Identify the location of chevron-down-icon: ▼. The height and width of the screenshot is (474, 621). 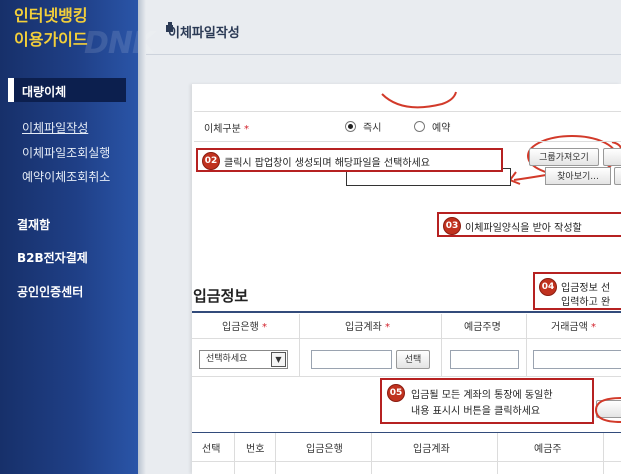
(278, 359).